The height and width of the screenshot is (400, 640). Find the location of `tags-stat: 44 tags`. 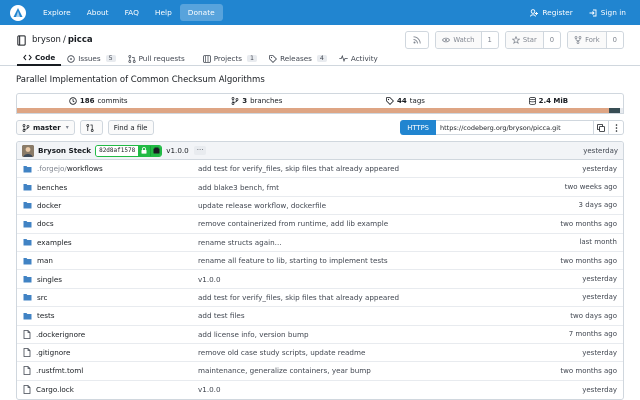

tags-stat: 44 tags is located at coordinates (405, 101).